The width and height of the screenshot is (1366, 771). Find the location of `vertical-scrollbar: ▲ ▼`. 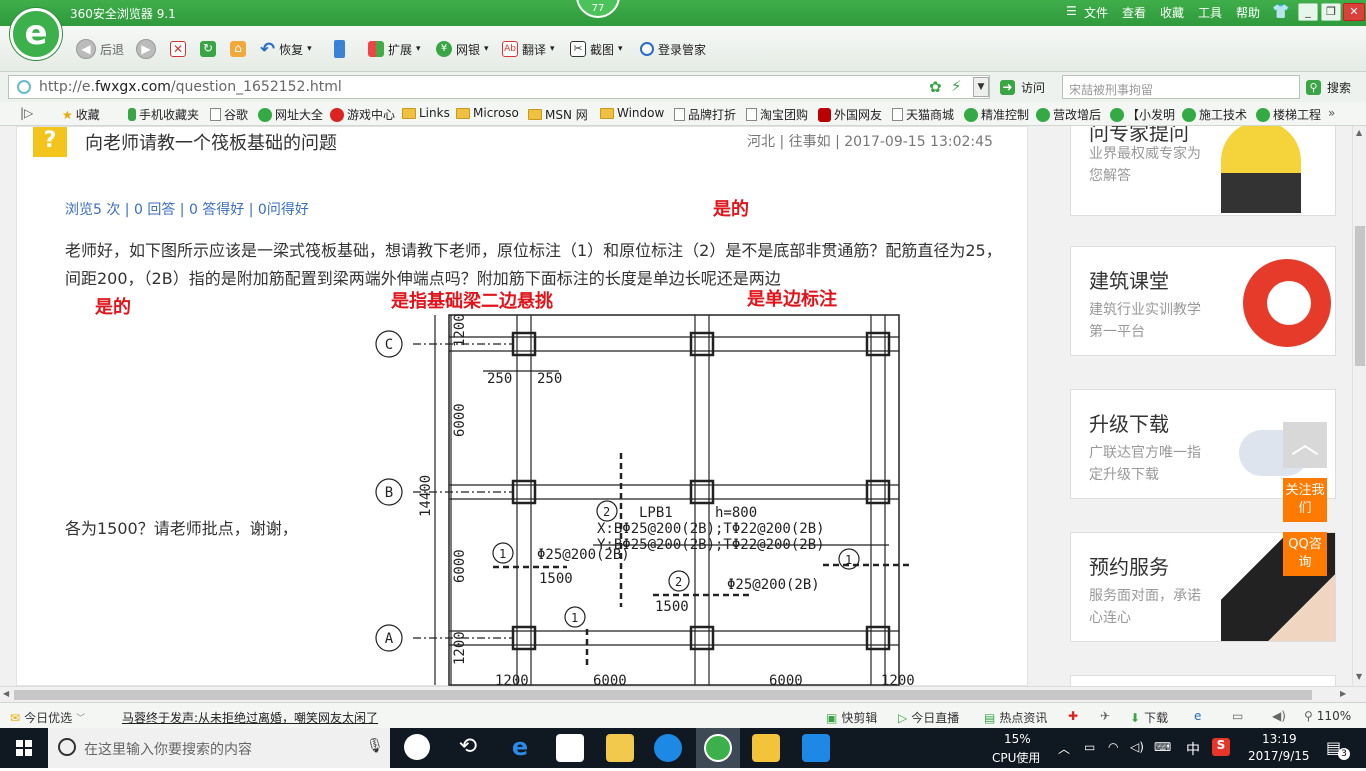

vertical-scrollbar: ▲ ▼ is located at coordinates (1359, 406).